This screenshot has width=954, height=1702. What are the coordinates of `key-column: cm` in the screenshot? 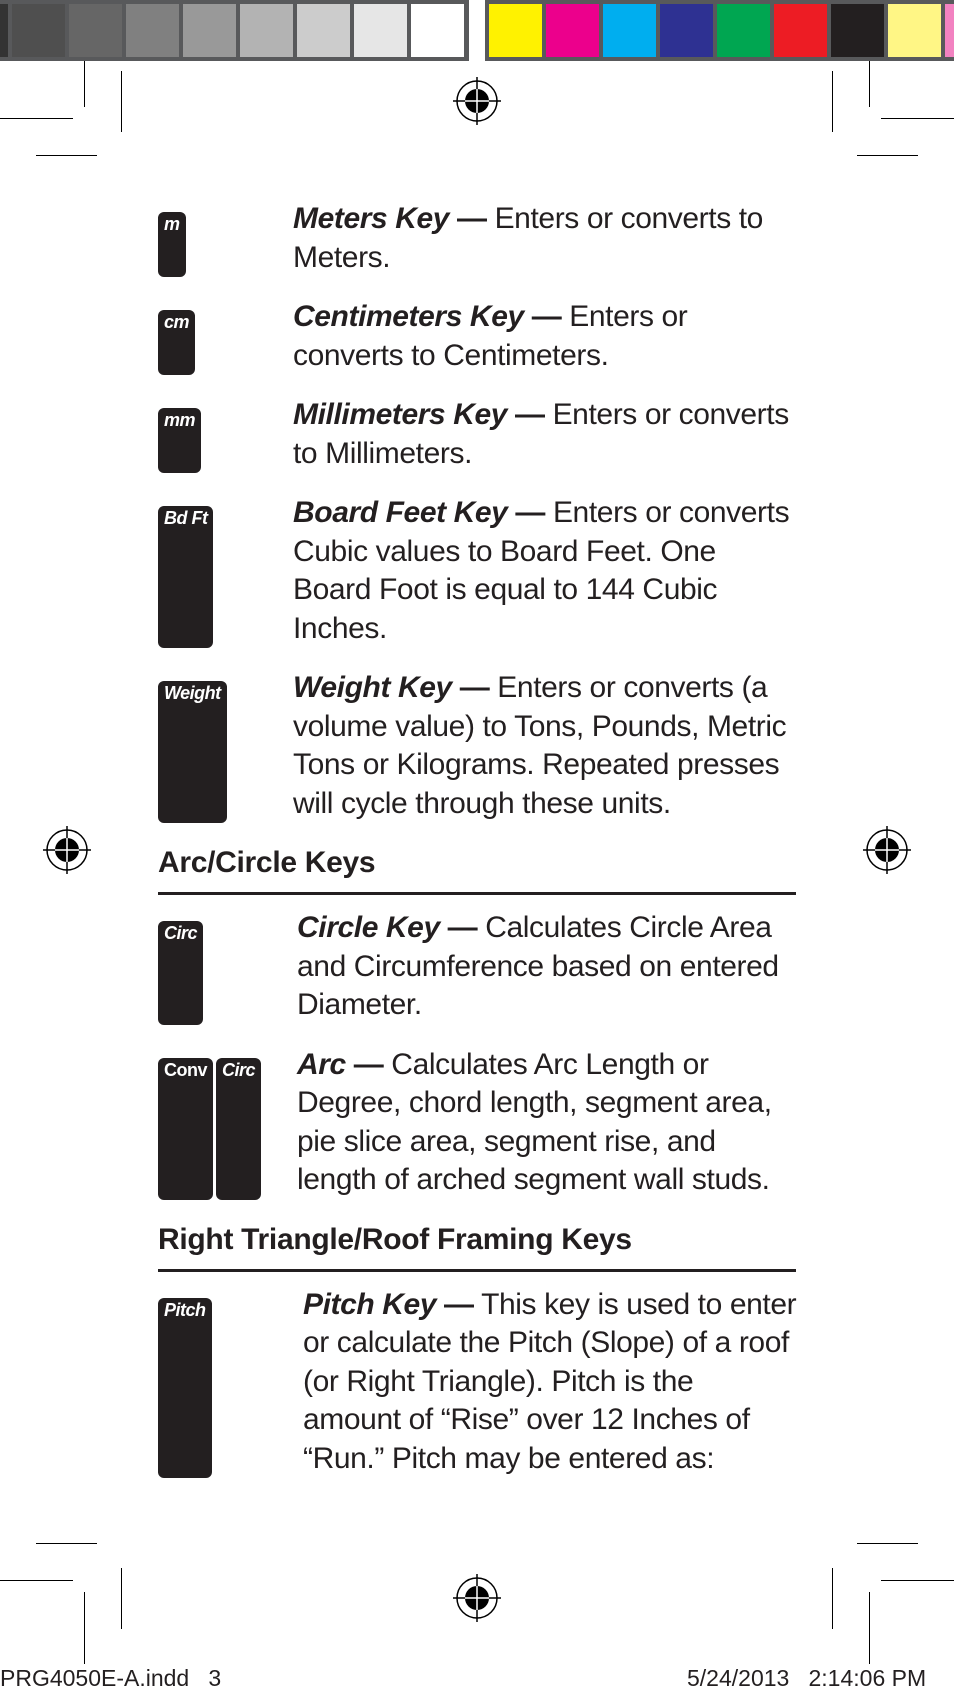 It's located at (225, 336).